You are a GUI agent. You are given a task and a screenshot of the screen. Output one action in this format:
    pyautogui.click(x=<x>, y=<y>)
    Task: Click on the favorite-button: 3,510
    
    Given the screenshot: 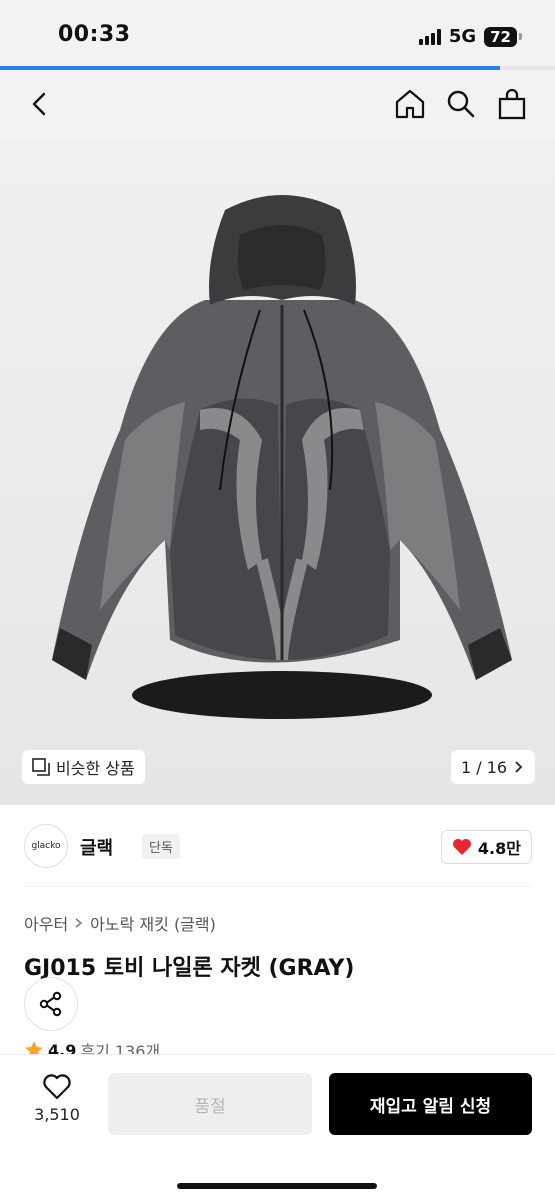 What is the action you would take?
    pyautogui.click(x=57, y=1098)
    